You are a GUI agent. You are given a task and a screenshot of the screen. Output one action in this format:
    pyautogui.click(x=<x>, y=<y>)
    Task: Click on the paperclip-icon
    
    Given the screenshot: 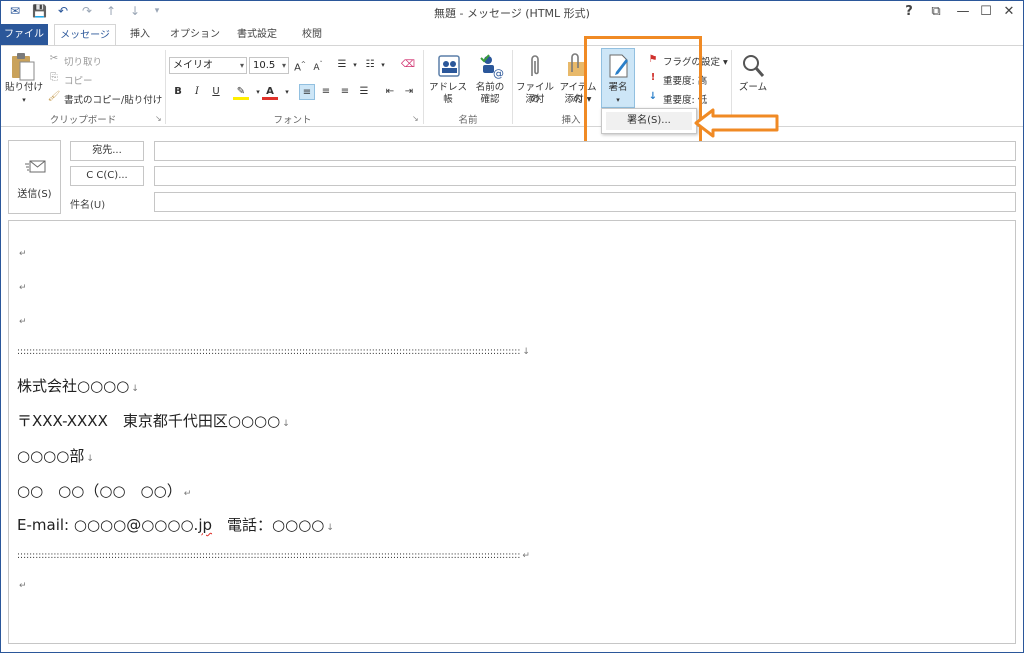 What is the action you would take?
    pyautogui.click(x=535, y=66)
    